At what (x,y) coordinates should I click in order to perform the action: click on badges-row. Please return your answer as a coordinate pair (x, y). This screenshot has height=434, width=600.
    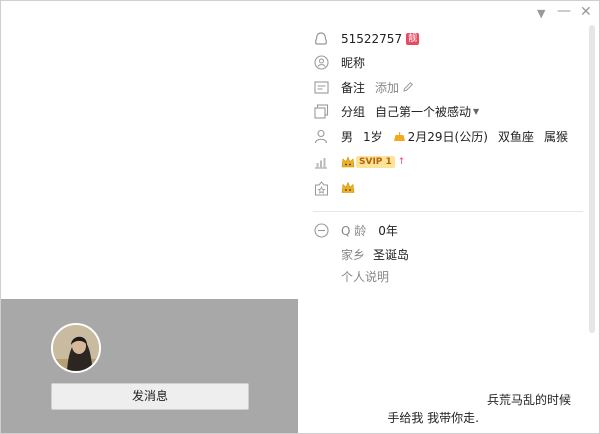
    Looking at the image, I should click on (334, 188).